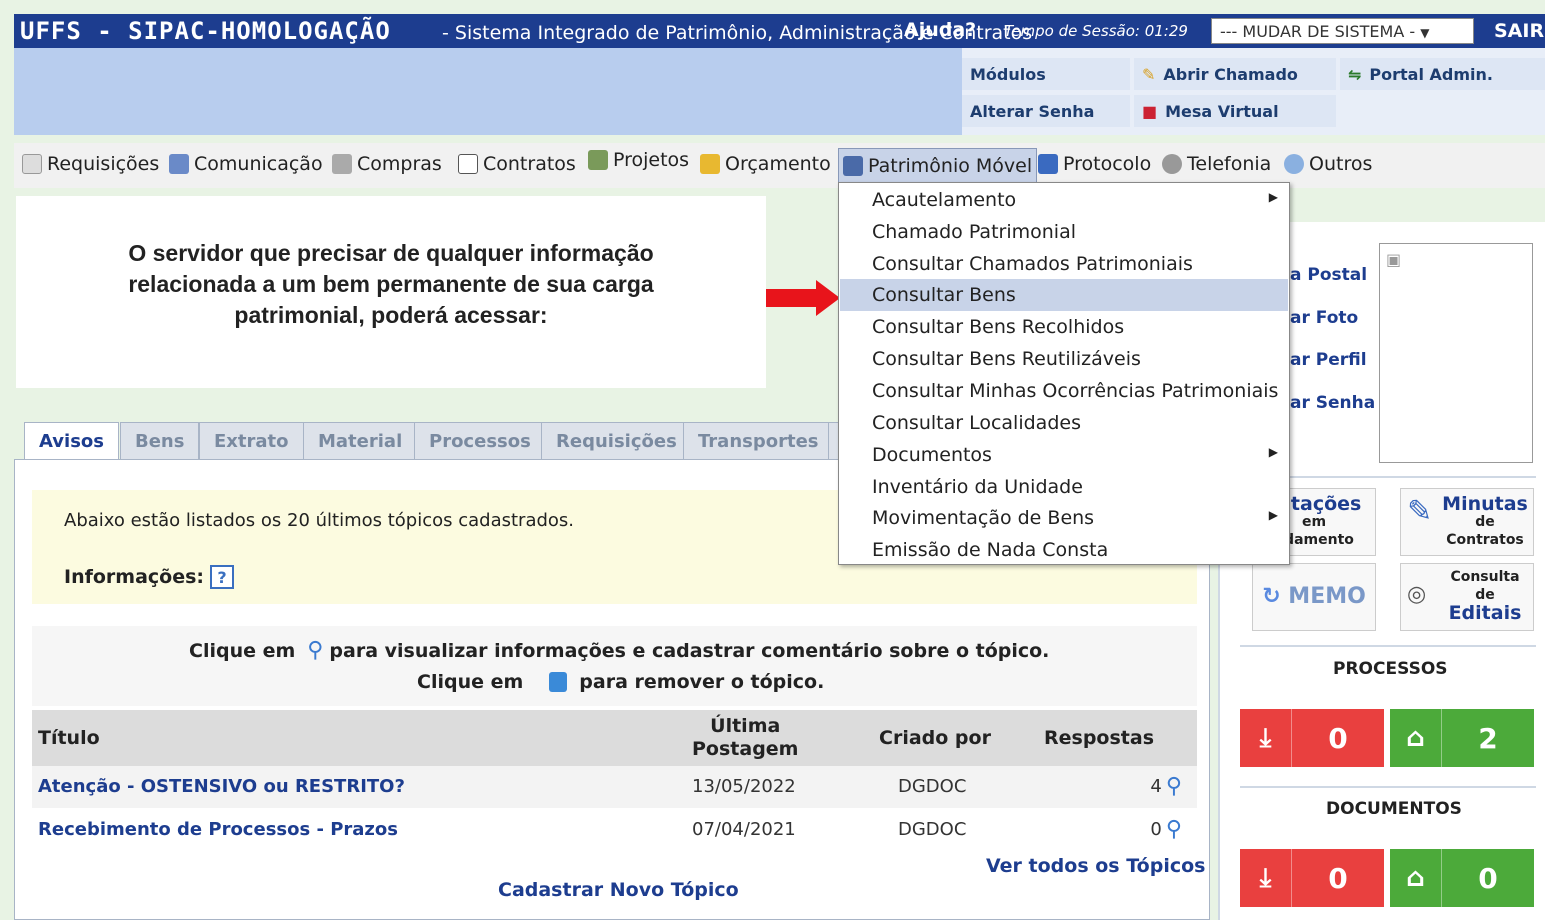  Describe the element at coordinates (251, 441) in the screenshot. I see `tab-extrato: Extrato` at that location.